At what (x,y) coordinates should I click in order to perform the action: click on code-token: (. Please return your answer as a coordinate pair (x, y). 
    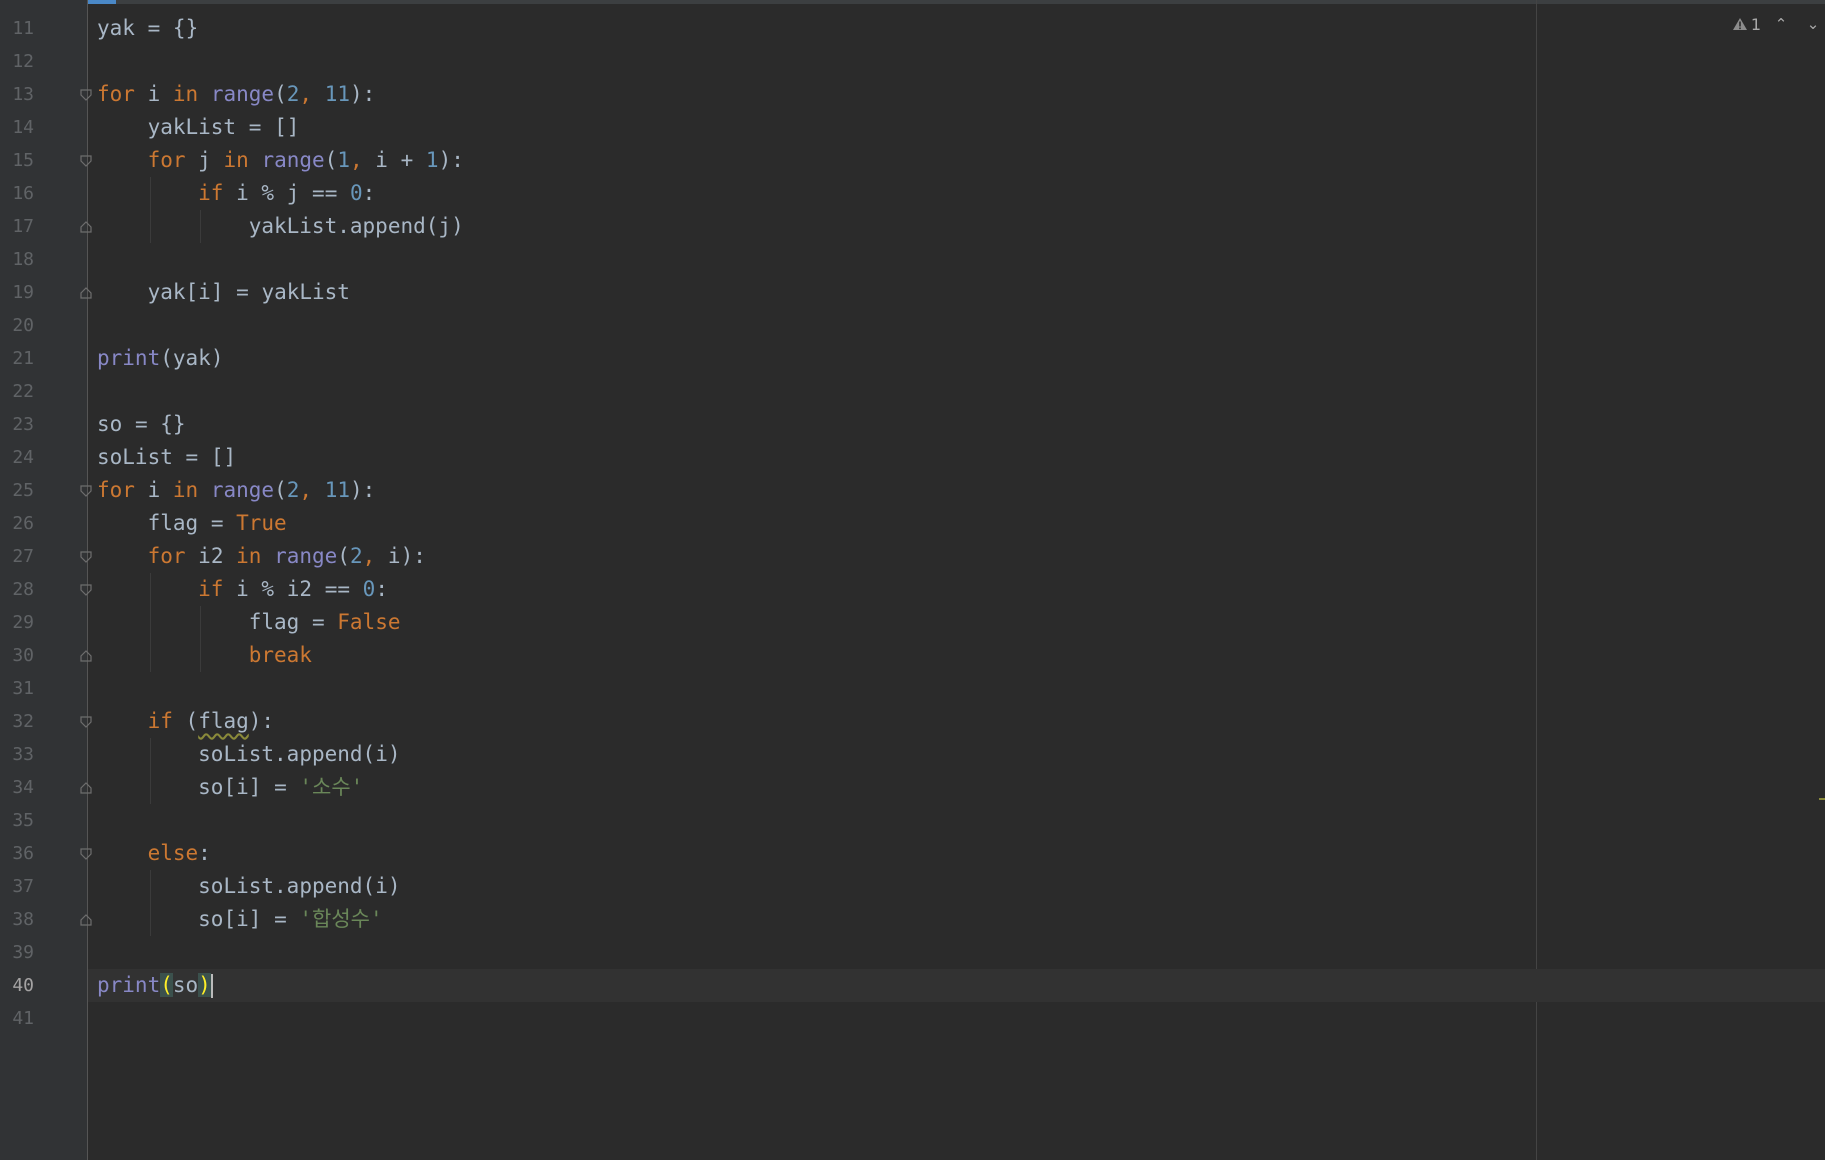
    Looking at the image, I should click on (432, 226).